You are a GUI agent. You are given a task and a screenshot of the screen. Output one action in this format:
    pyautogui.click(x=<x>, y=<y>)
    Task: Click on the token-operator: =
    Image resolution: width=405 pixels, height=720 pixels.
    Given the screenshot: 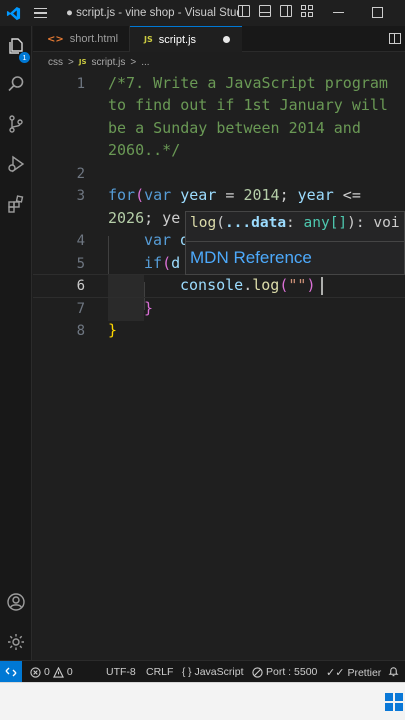 What is the action you would take?
    pyautogui.click(x=230, y=195)
    